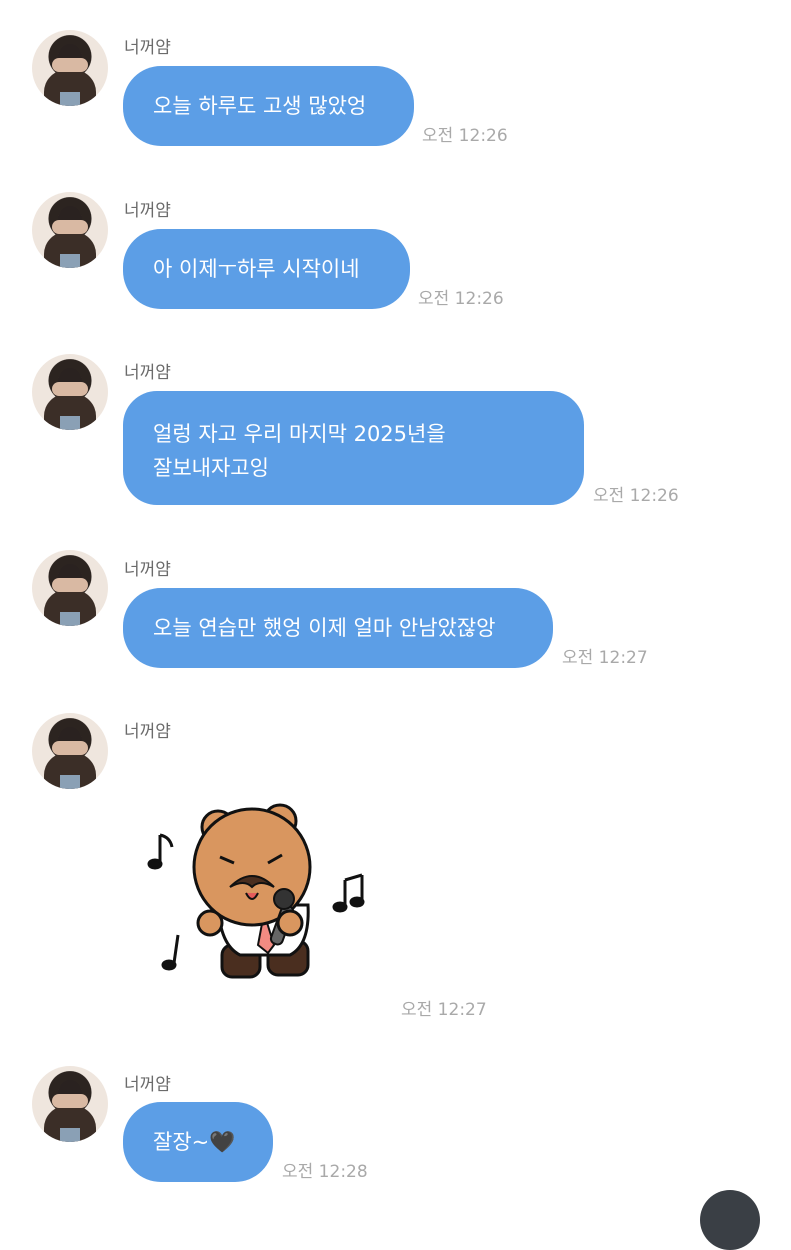 The width and height of the screenshot is (791, 1250). What do you see at coordinates (353, 448) in the screenshot?
I see `message-bubble: 얼렁 자고 우리 마지막 2025년을 잘보내자고잉` at bounding box center [353, 448].